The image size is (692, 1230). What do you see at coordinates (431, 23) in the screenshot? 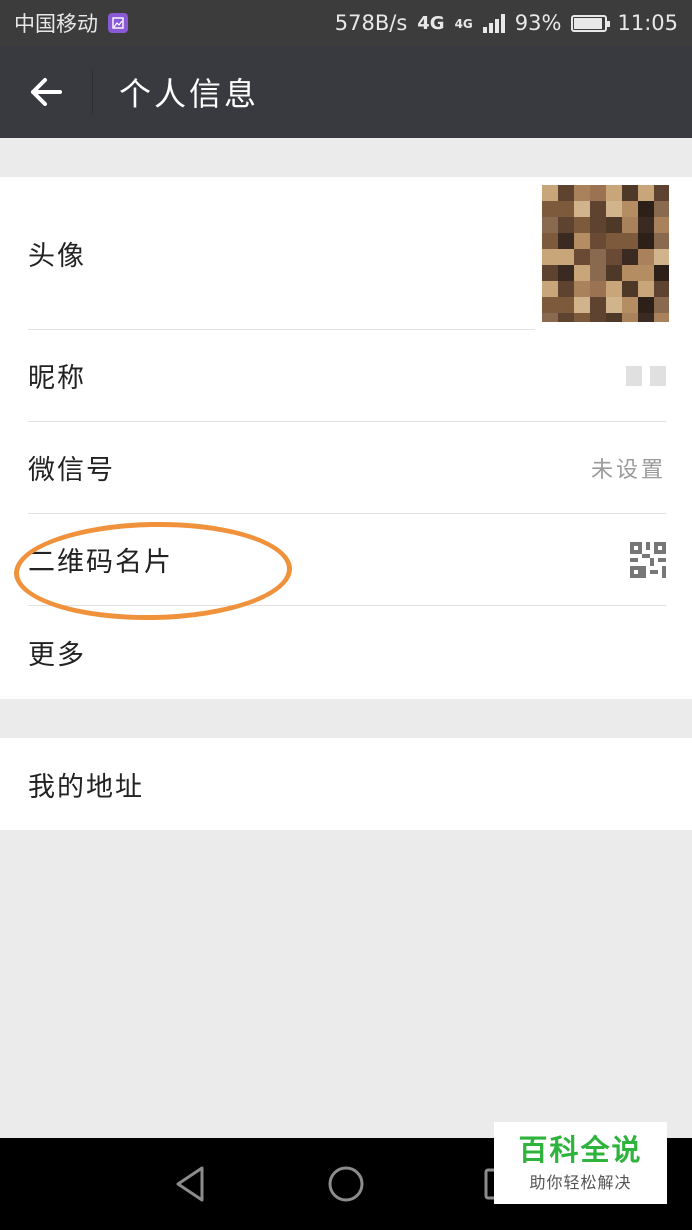
I see `network-type-a: 4G` at bounding box center [431, 23].